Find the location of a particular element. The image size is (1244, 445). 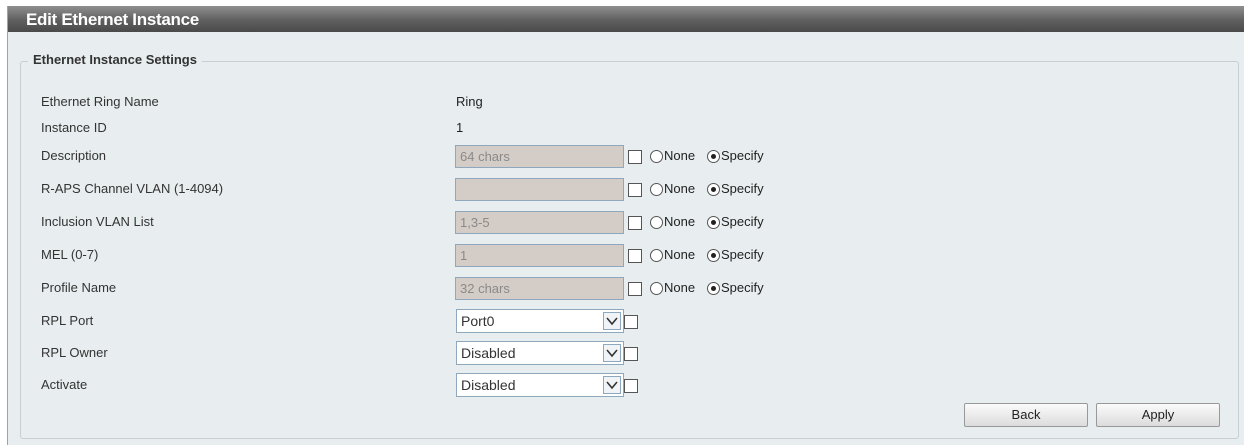

description-none-label: None is located at coordinates (680, 155).